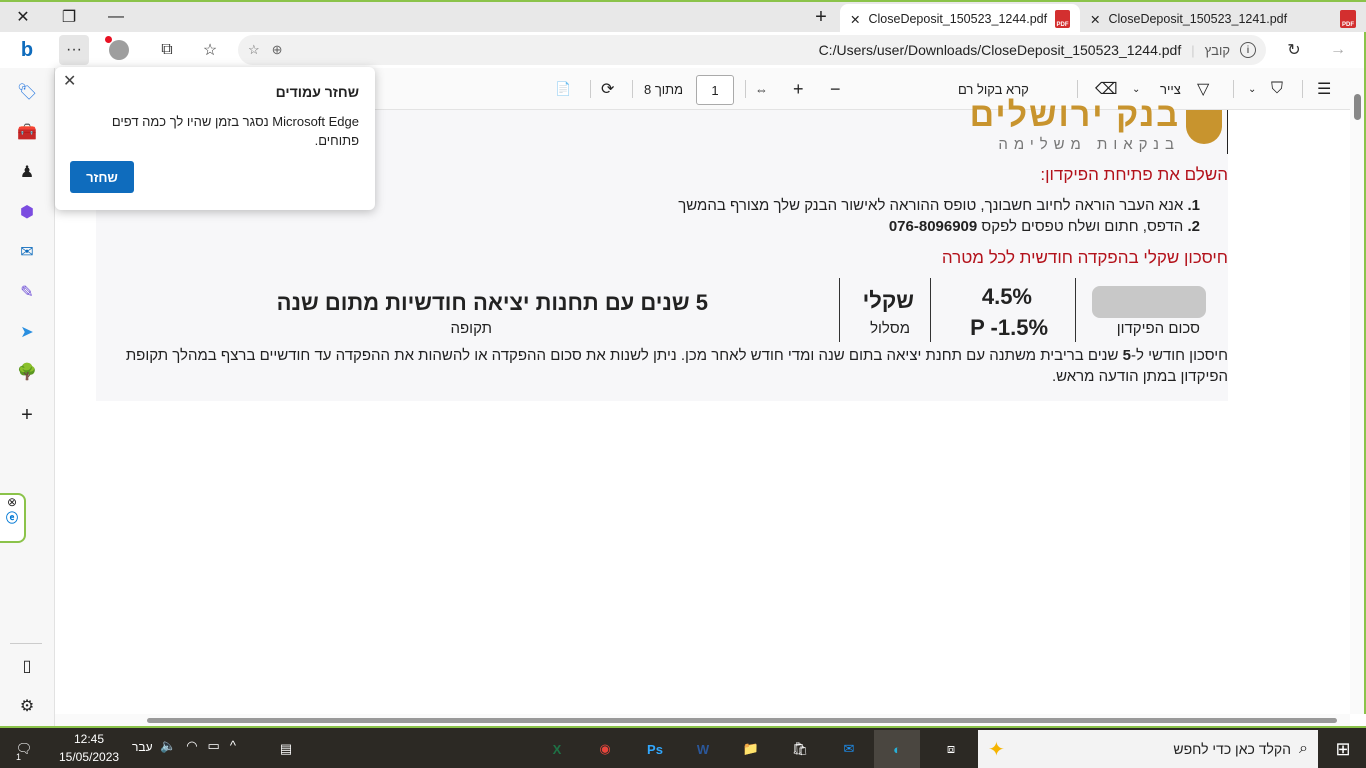 The height and width of the screenshot is (768, 1366). I want to click on collections-icon: ⧉, so click(167, 50).